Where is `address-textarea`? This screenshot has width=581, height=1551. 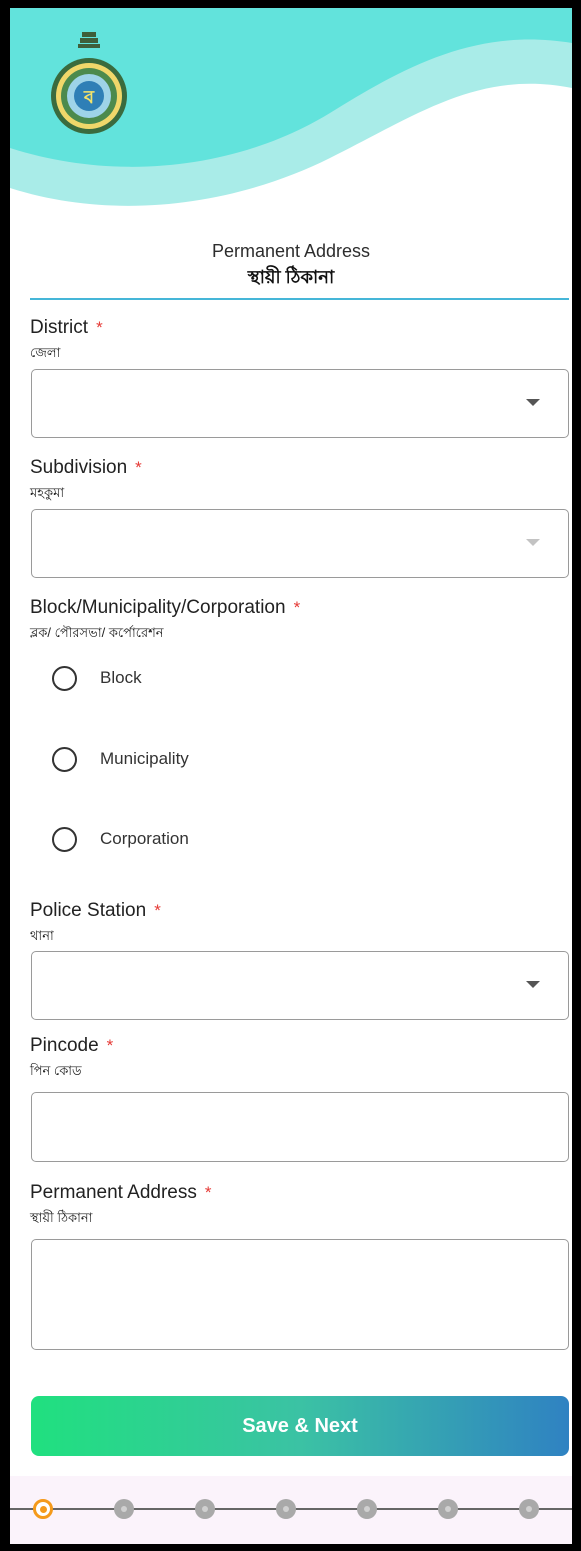
address-textarea is located at coordinates (300, 1294).